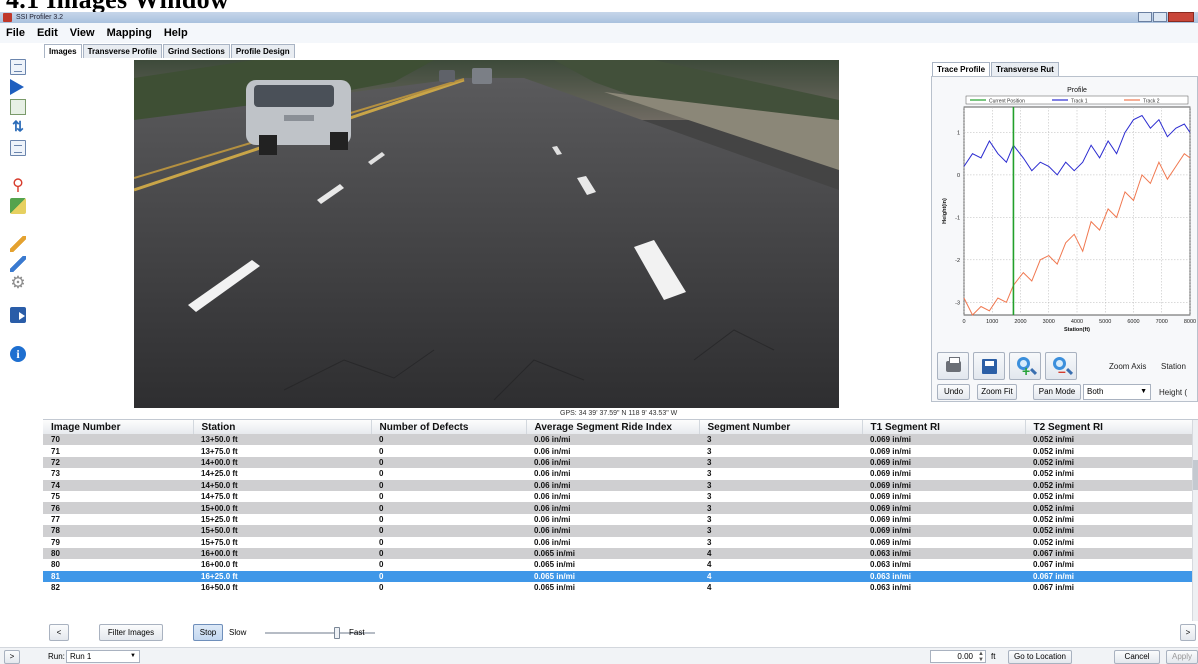 The width and height of the screenshot is (1198, 664). What do you see at coordinates (1188, 632) in the screenshot?
I see `next-image-button: >` at bounding box center [1188, 632].